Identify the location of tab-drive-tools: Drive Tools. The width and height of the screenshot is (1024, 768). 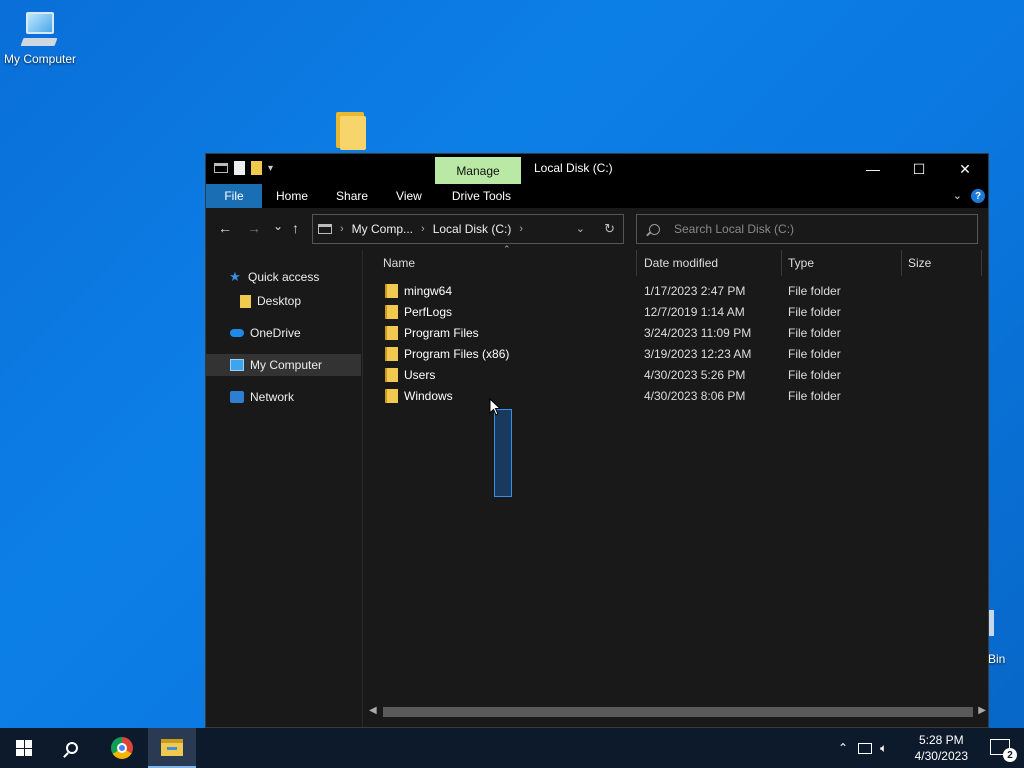
(481, 196).